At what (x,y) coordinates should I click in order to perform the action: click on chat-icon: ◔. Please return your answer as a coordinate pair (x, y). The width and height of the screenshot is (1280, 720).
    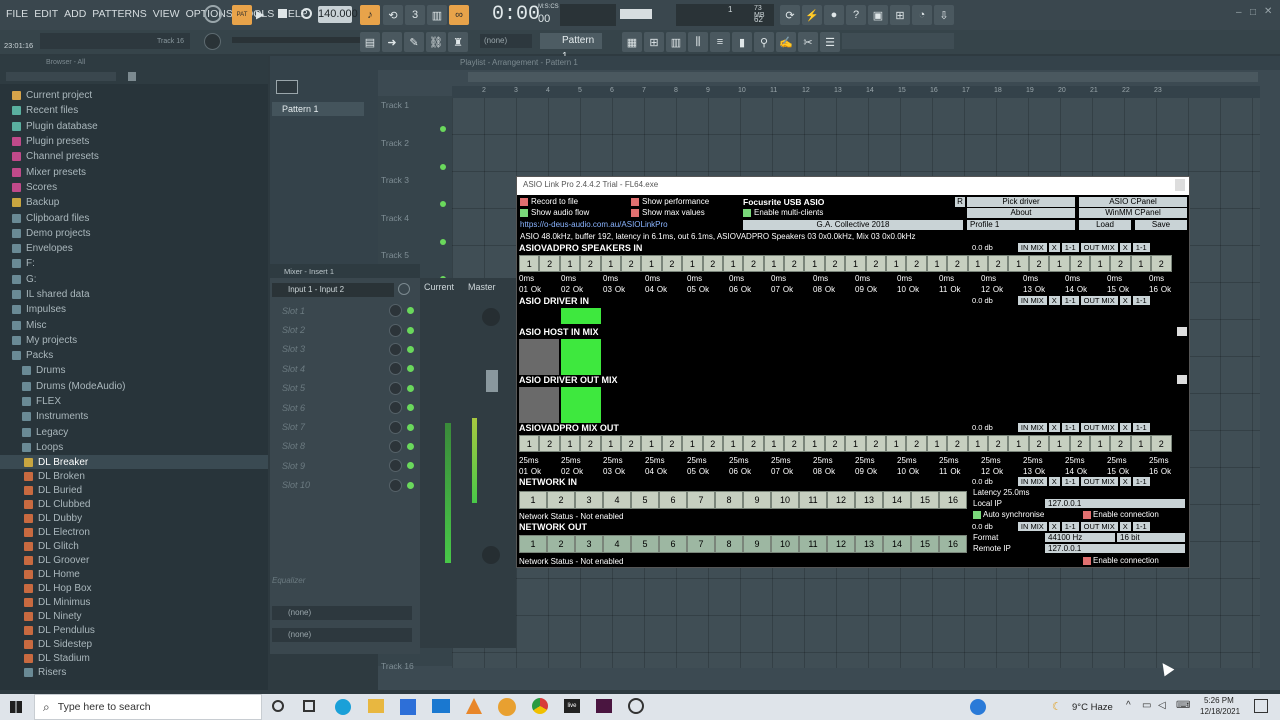
    Looking at the image, I should click on (922, 15).